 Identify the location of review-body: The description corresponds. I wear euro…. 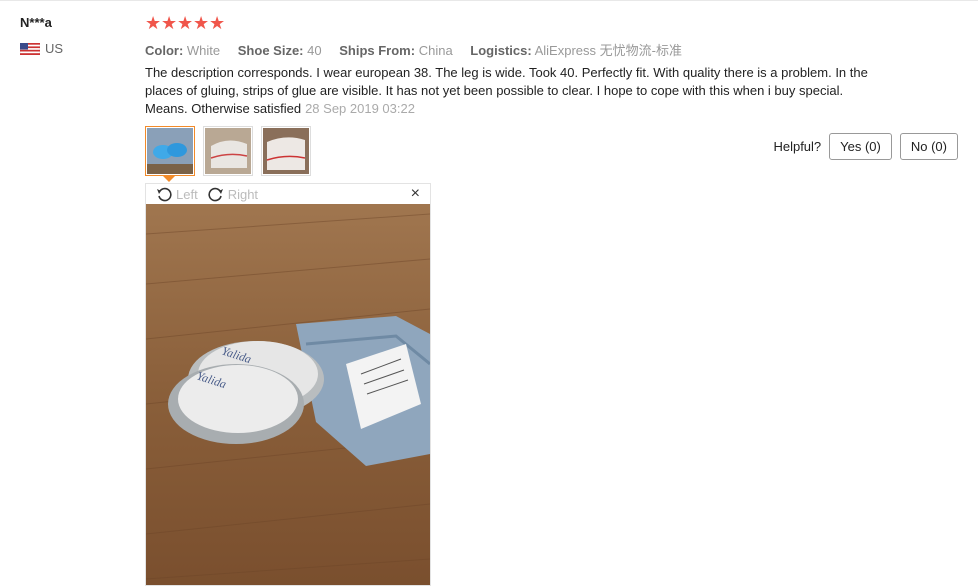
(507, 91).